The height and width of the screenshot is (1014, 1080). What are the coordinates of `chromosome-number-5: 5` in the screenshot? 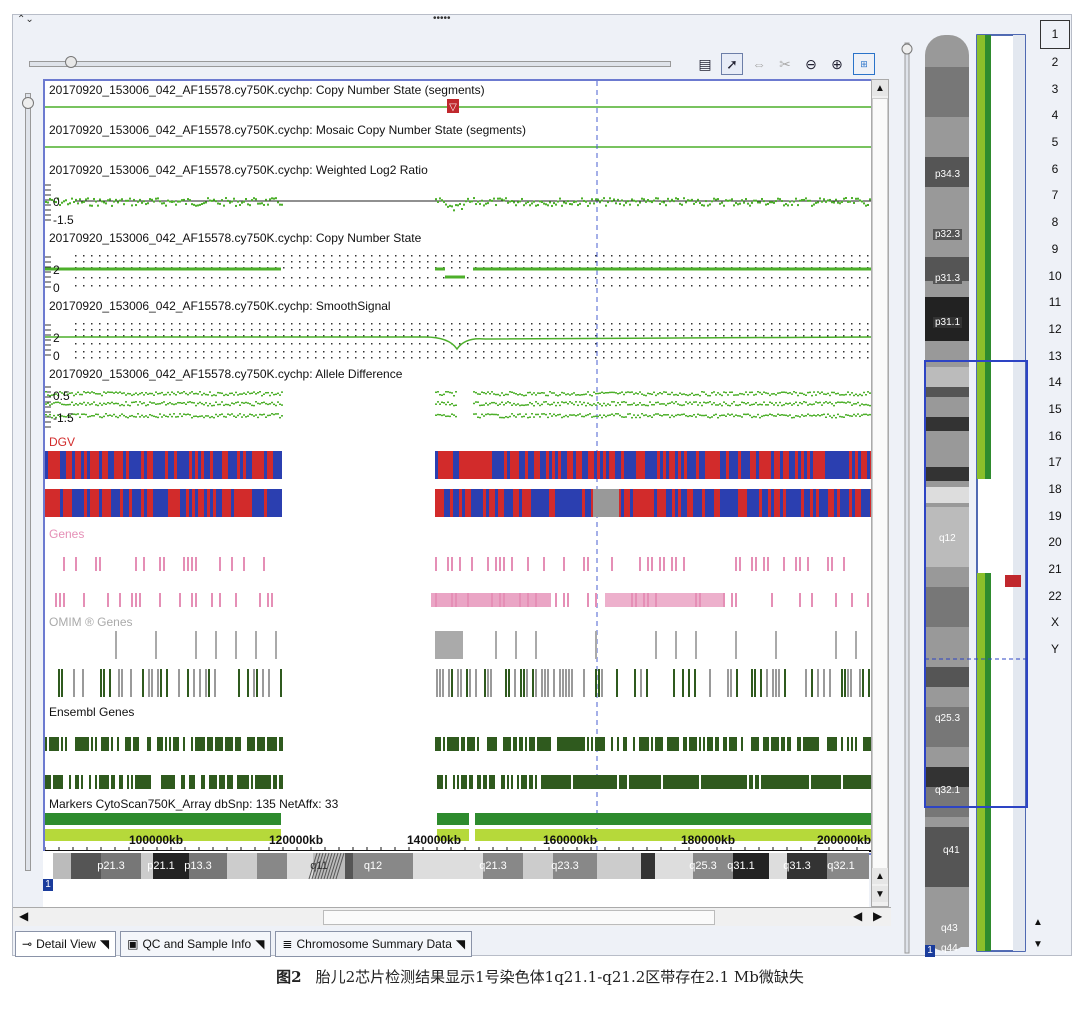 It's located at (1055, 142).